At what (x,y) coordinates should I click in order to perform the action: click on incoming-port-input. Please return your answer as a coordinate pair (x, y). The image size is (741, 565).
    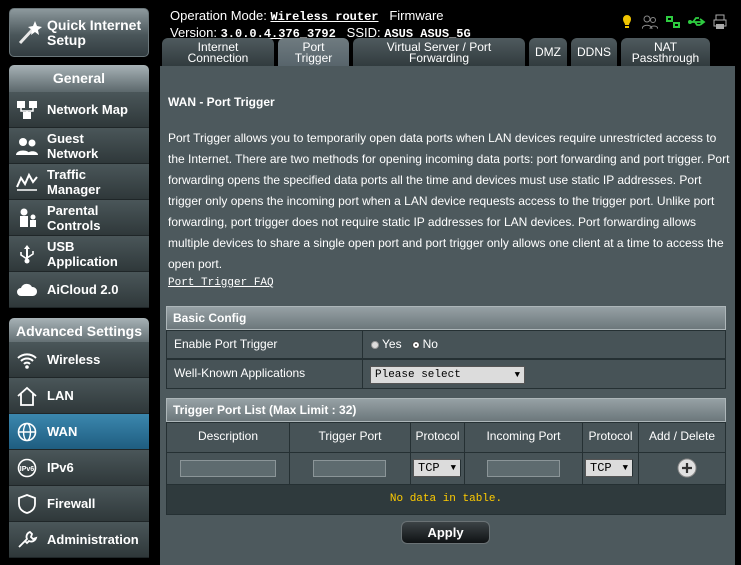
    Looking at the image, I should click on (523, 468).